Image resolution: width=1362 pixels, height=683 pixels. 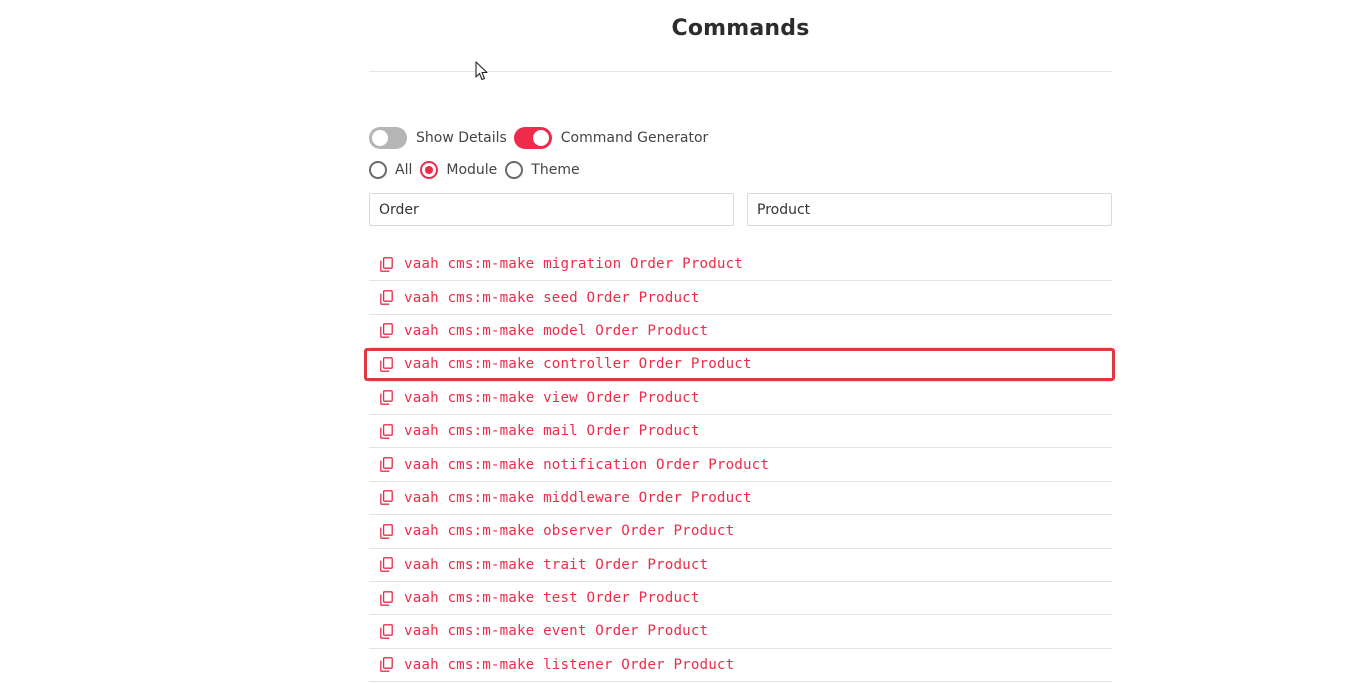 I want to click on command-row: vaah cms:m-make view Order Product, so click(x=740, y=398).